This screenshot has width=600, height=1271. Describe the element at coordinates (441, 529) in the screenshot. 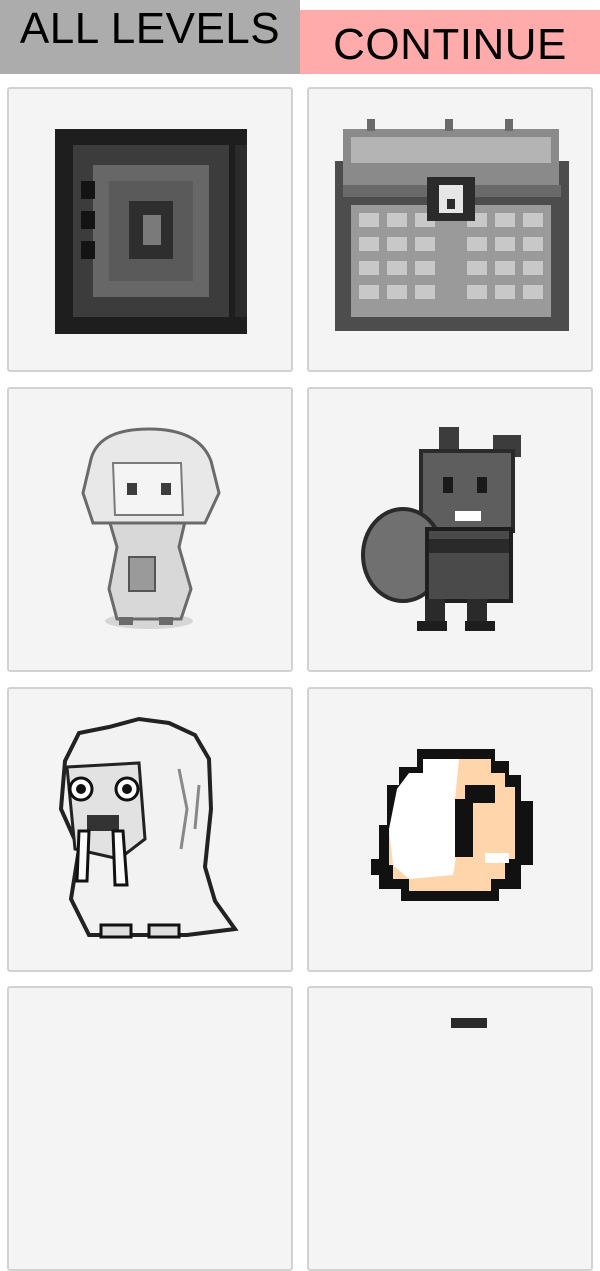

I see `squirrel-thief-icon` at that location.